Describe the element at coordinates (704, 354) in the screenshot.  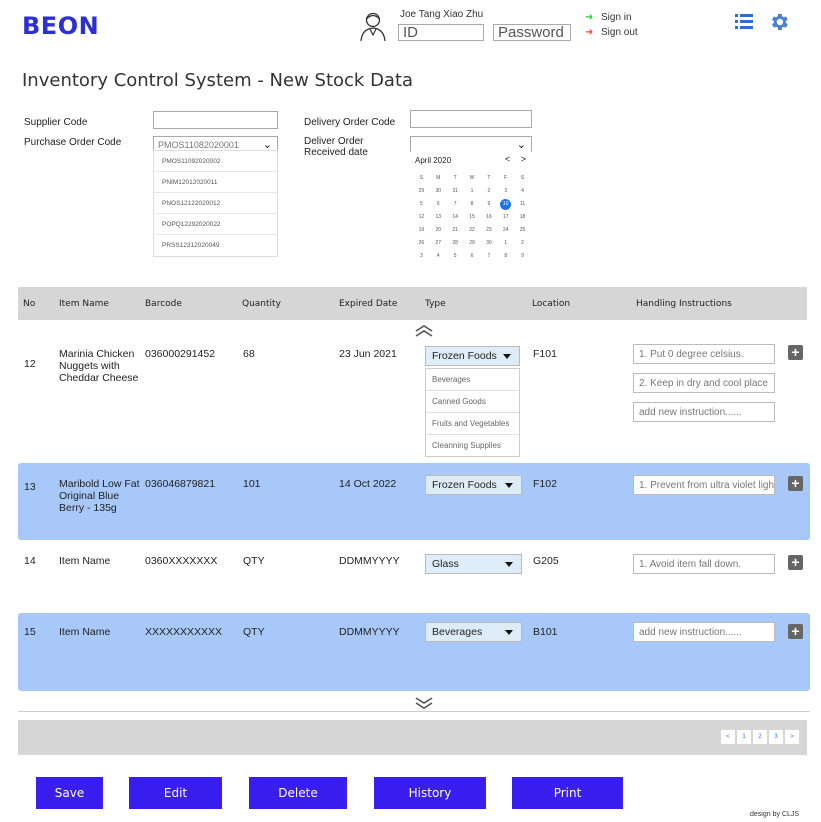
I see `instruction-input: 1. Put 0 degree celsius.` at that location.